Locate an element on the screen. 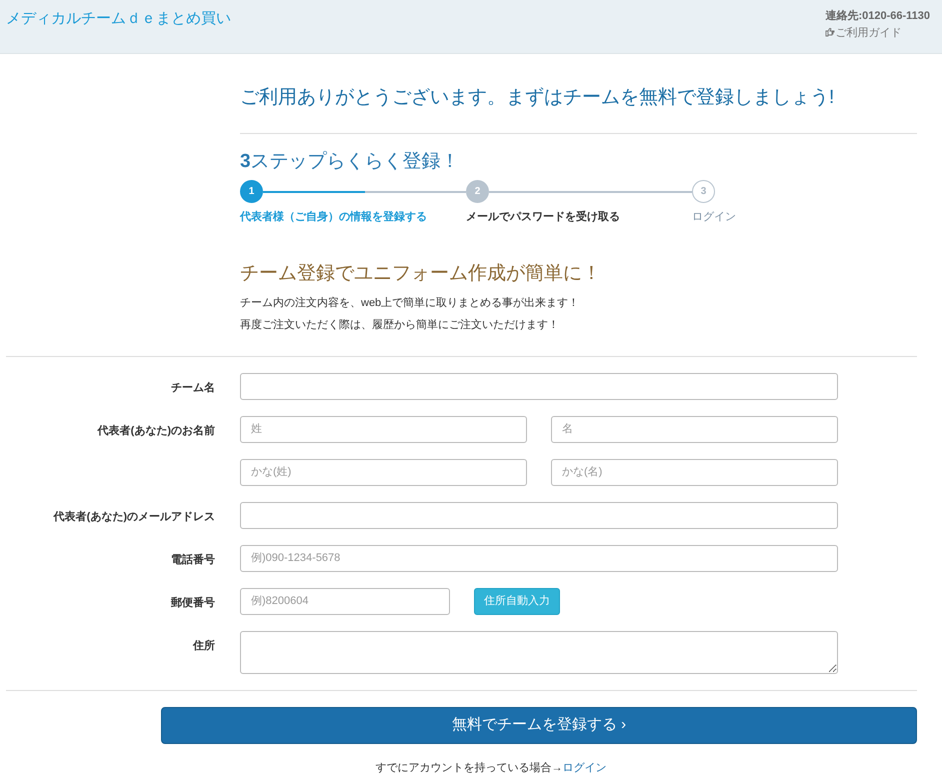 Image resolution: width=942 pixels, height=780 pixels. login-prompt: すでにアカウントを持っている場合→ is located at coordinates (469, 768).